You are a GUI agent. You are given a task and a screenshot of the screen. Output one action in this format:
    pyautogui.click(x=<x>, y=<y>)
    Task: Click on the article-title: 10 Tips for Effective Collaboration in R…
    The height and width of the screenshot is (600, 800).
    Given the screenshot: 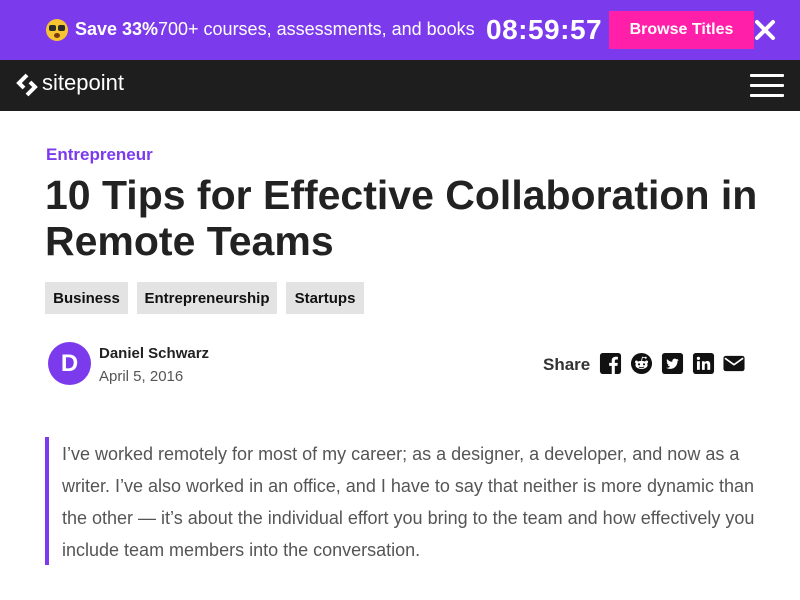 What is the action you would take?
    pyautogui.click(x=401, y=218)
    